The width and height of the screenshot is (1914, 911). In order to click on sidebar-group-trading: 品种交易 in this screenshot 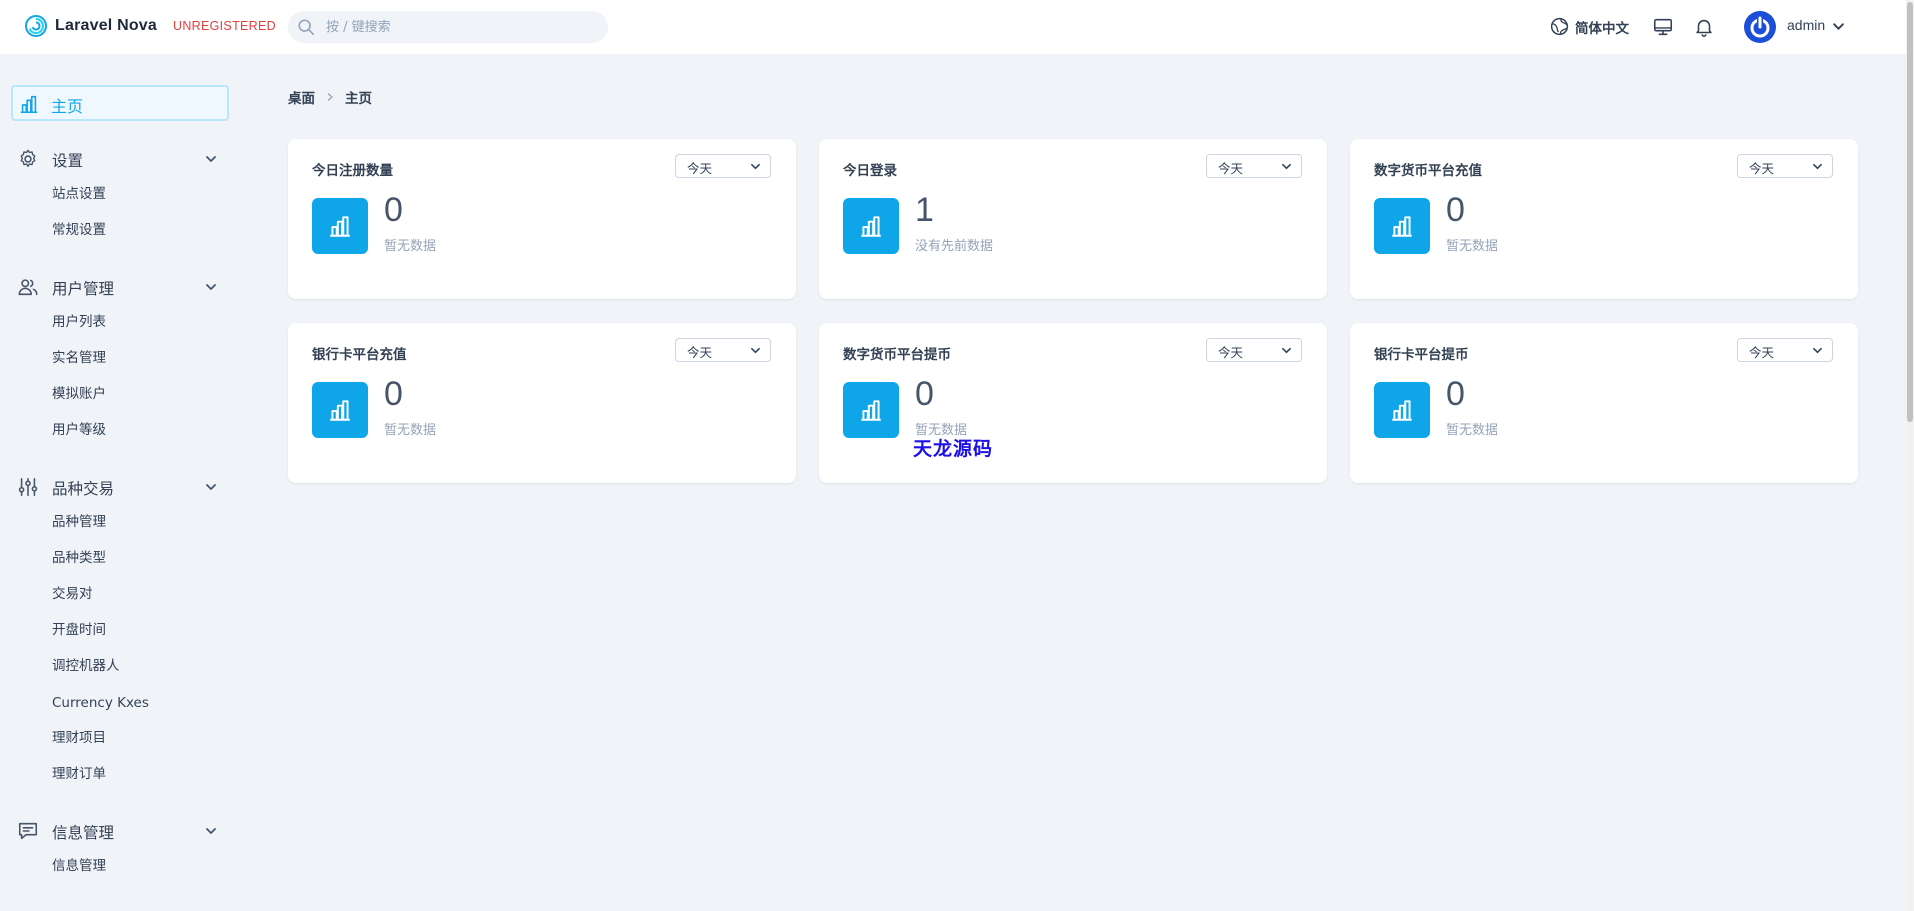, I will do `click(120, 487)`.